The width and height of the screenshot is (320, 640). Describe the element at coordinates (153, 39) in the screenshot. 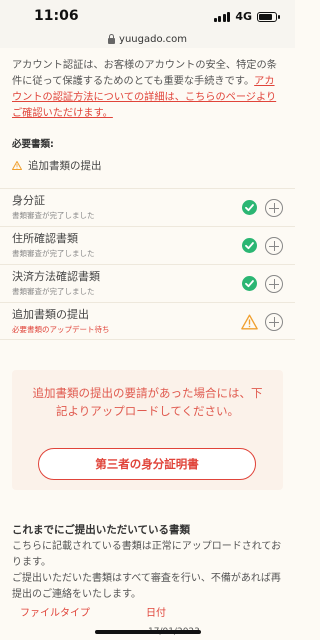

I see `url-text: yuugado.com` at that location.